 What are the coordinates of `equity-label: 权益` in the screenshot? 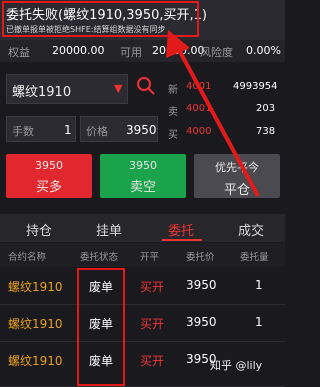 It's located at (19, 52).